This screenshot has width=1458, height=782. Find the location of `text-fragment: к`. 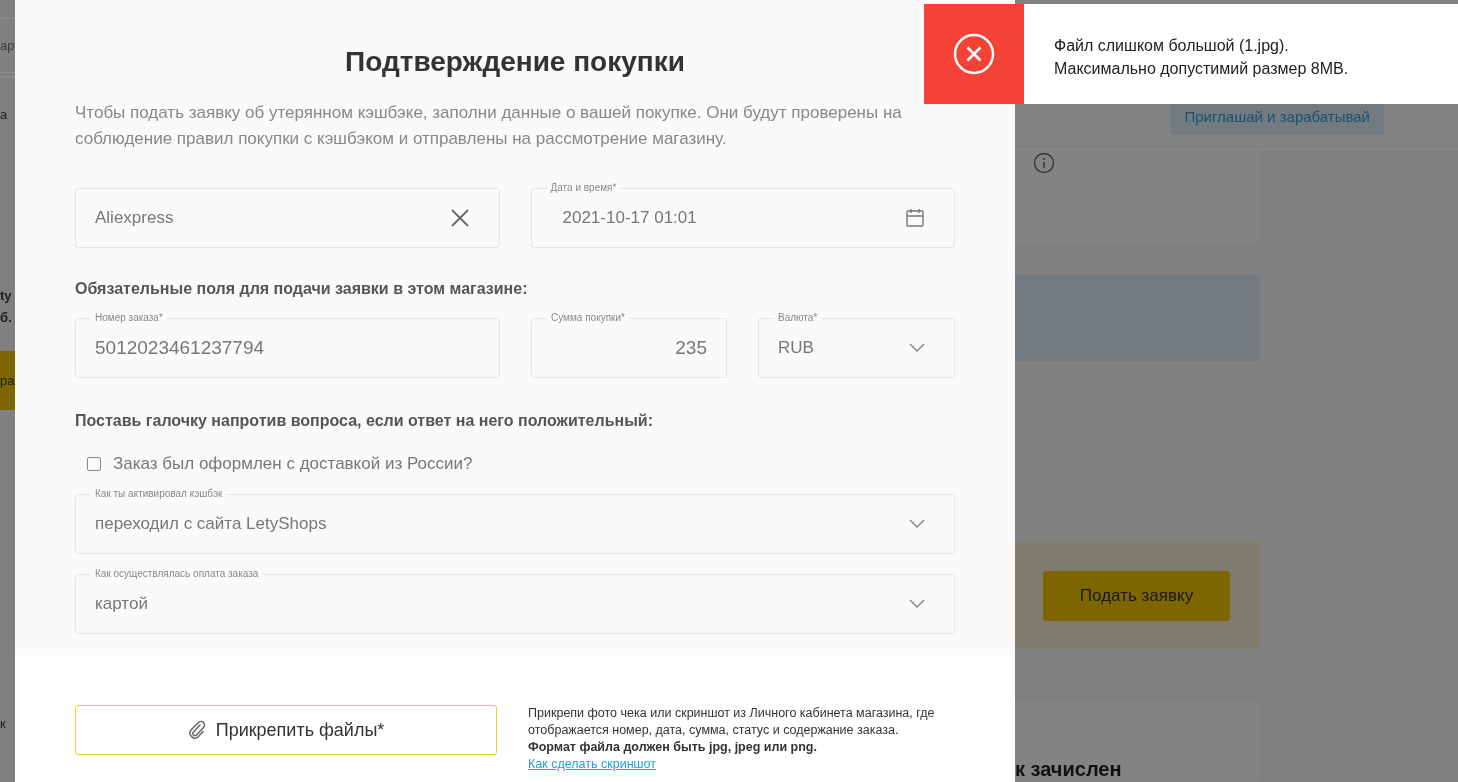

text-fragment: к is located at coordinates (3, 724).